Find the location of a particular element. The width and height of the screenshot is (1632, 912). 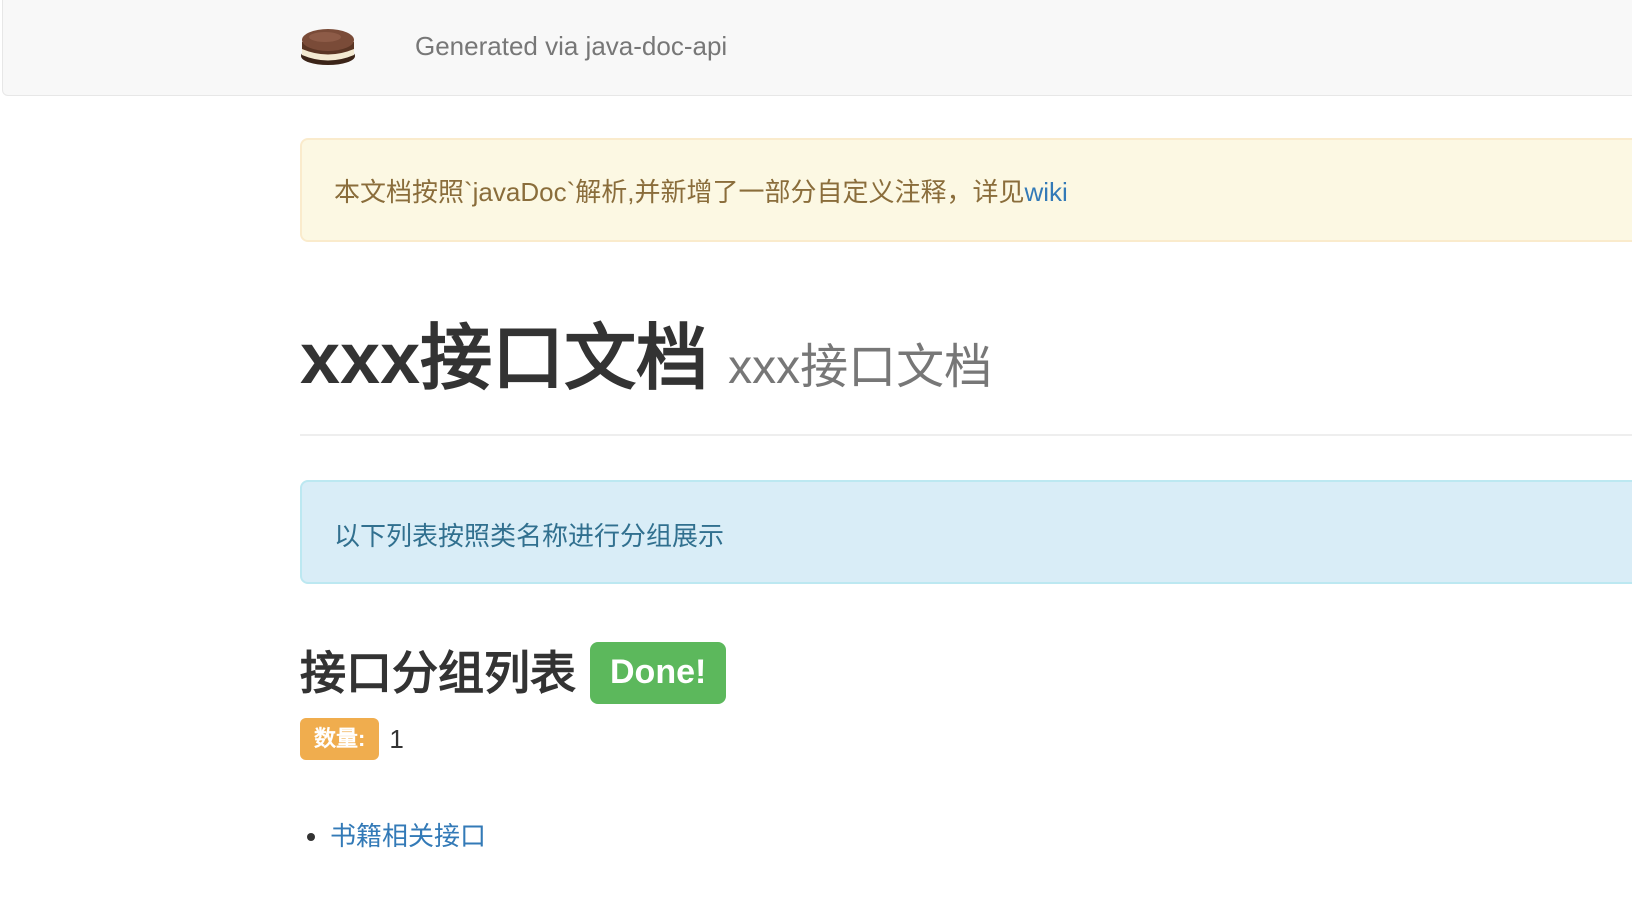

notice-alert: 本文档按照`javaDoc`解析,并新增了一部分自定义注释，详见wiki is located at coordinates (966, 190).